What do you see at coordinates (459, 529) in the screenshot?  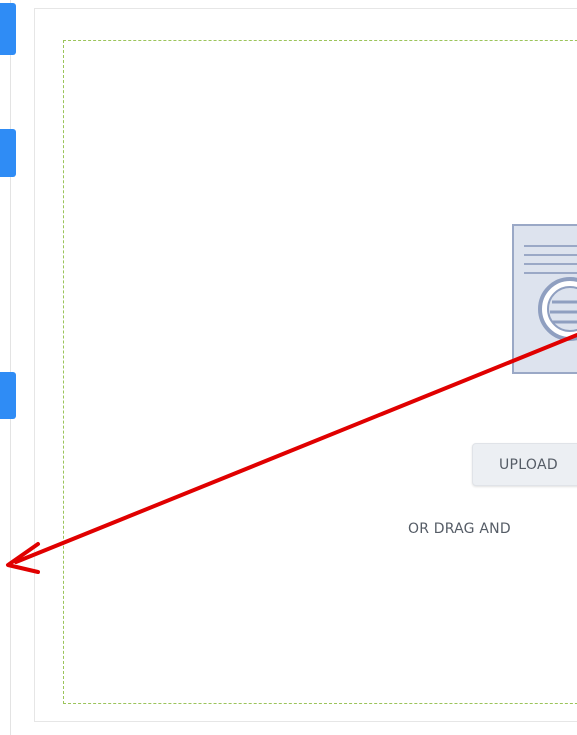 I see `drag-drop-hint: OR DRAG AND` at bounding box center [459, 529].